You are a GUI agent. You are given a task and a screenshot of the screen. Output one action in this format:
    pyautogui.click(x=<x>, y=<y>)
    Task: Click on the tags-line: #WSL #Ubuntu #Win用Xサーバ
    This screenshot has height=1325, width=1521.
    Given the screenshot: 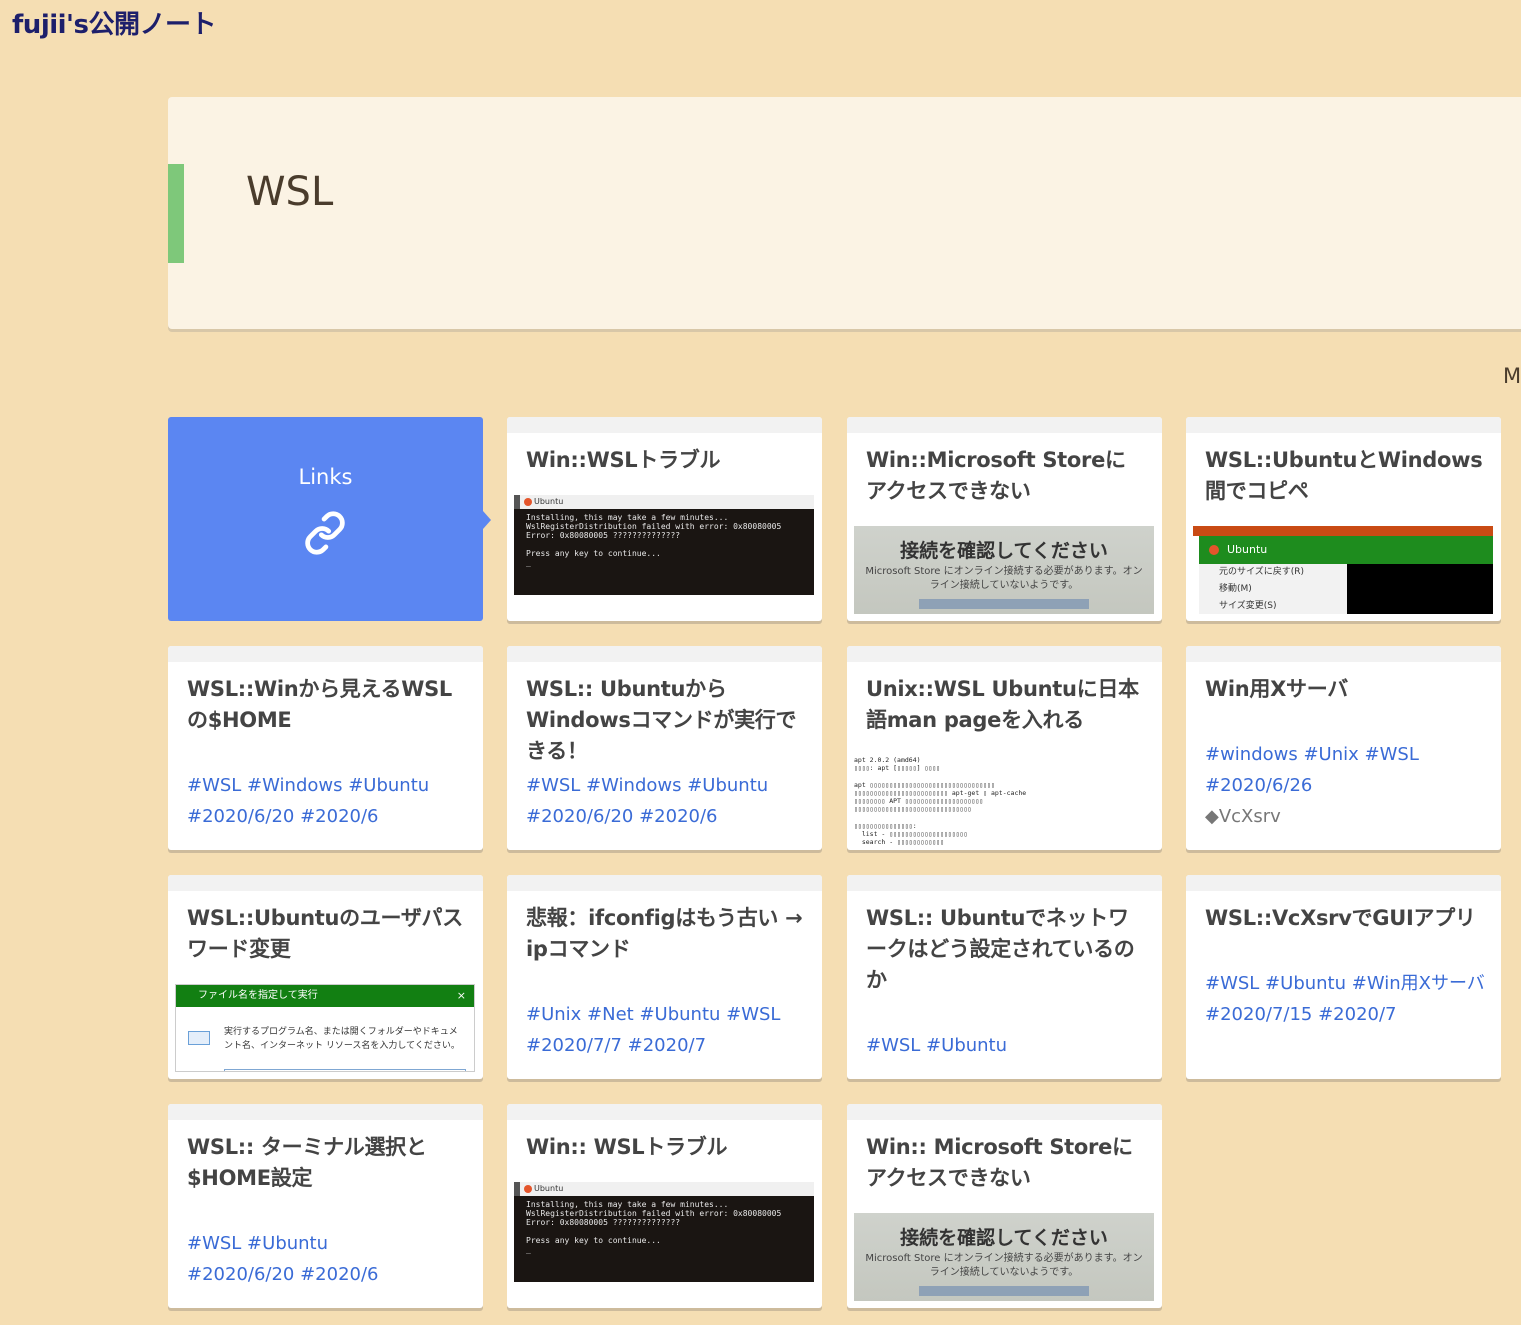 What is the action you would take?
    pyautogui.click(x=1345, y=983)
    